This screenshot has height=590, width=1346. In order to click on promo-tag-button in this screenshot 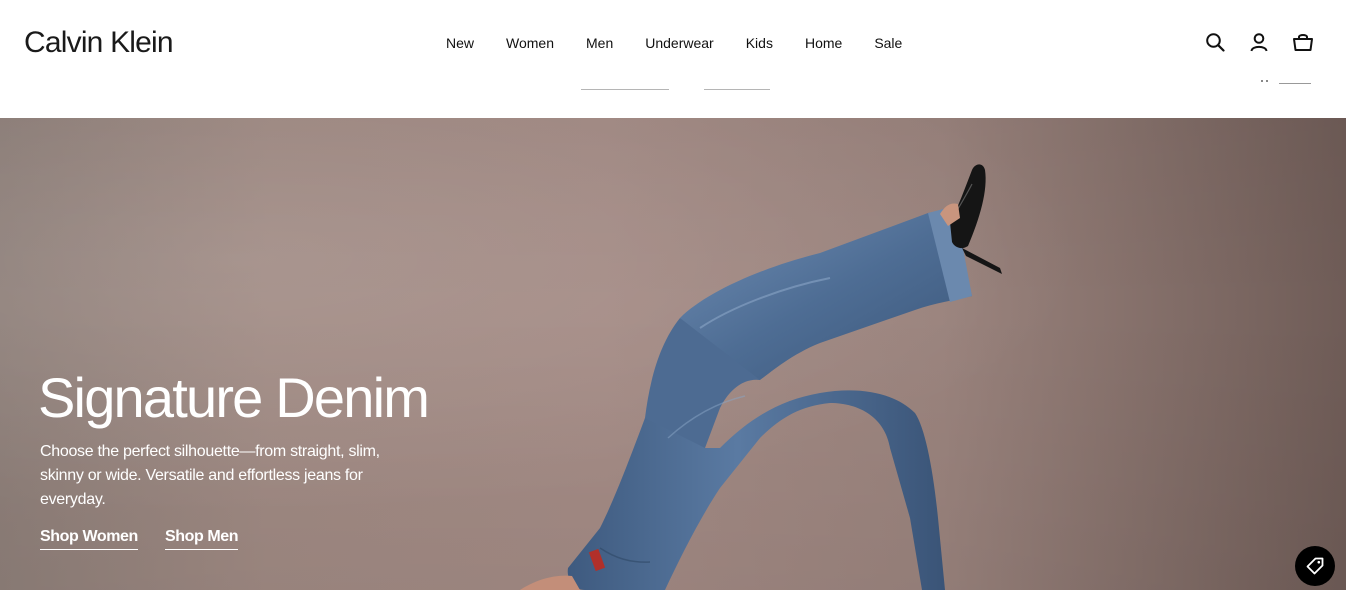, I will do `click(1315, 566)`.